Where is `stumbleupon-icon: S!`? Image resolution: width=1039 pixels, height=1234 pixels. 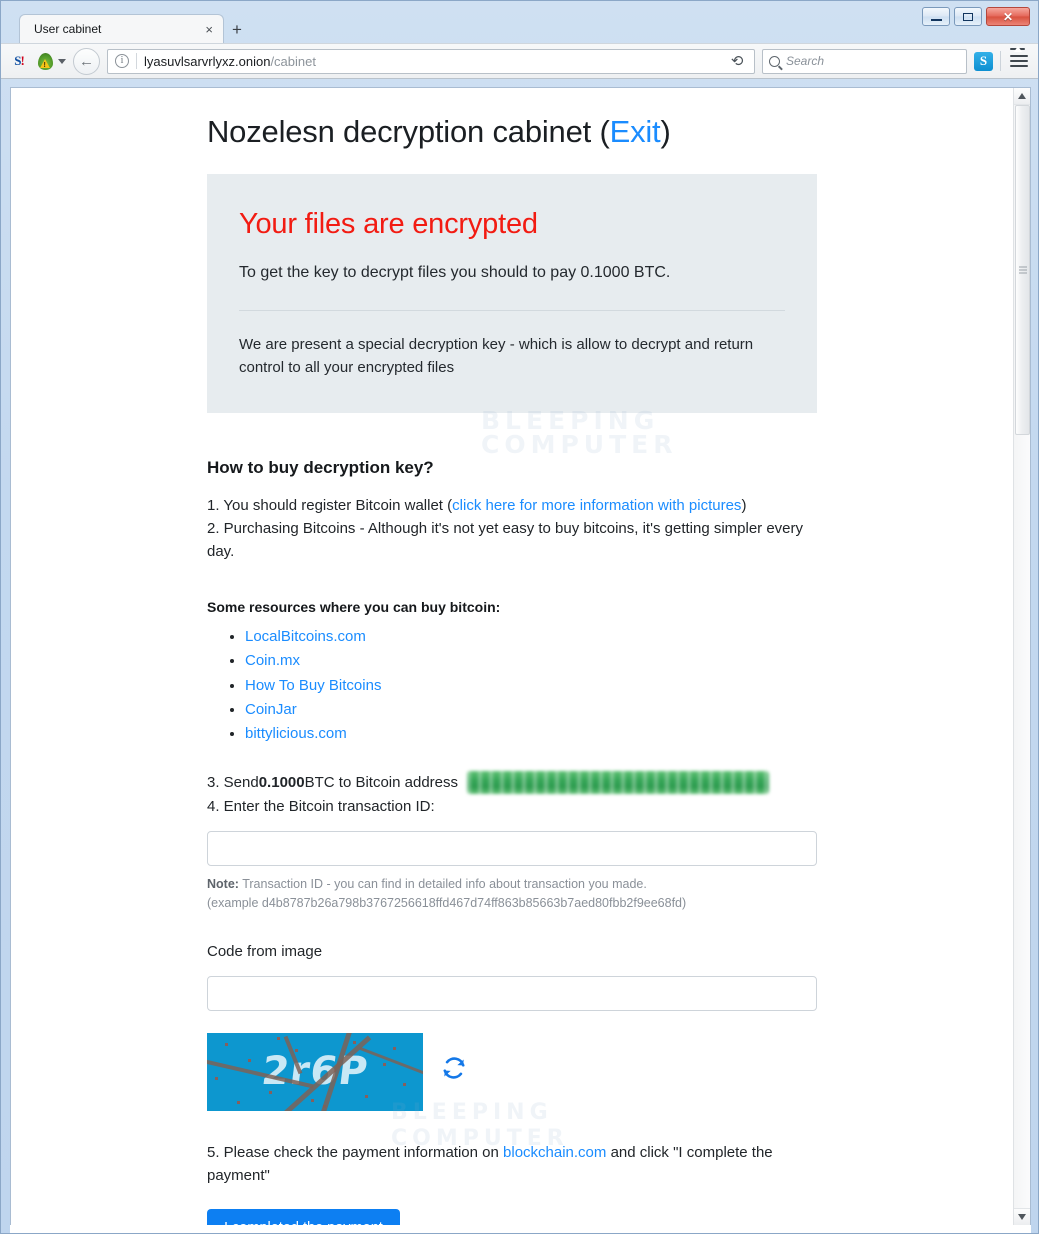 stumbleupon-icon: S! is located at coordinates (19, 60).